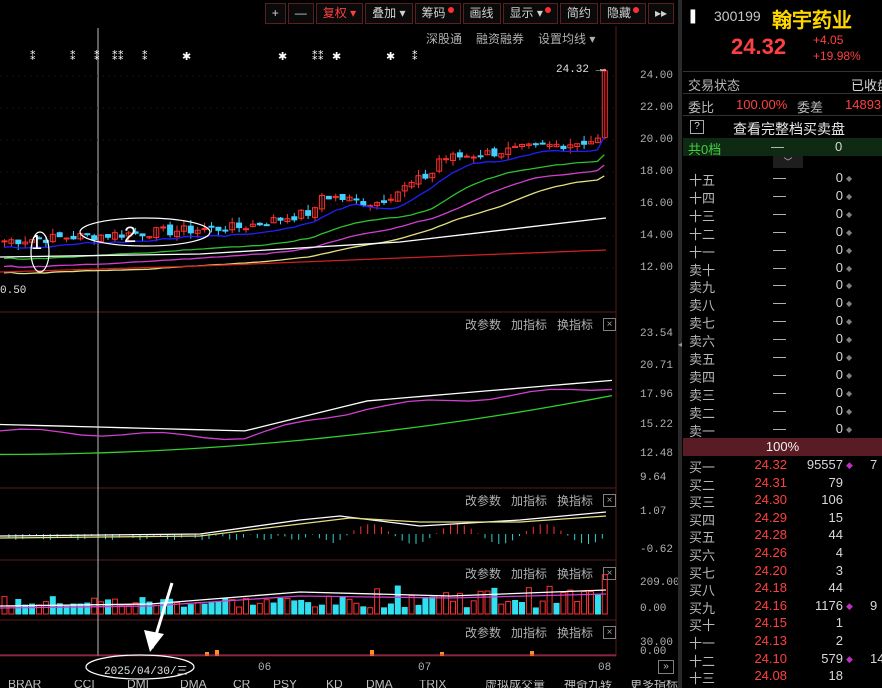 The width and height of the screenshot is (882, 688). Describe the element at coordinates (437, 13) in the screenshot. I see `chouma-button: 筹码` at that location.